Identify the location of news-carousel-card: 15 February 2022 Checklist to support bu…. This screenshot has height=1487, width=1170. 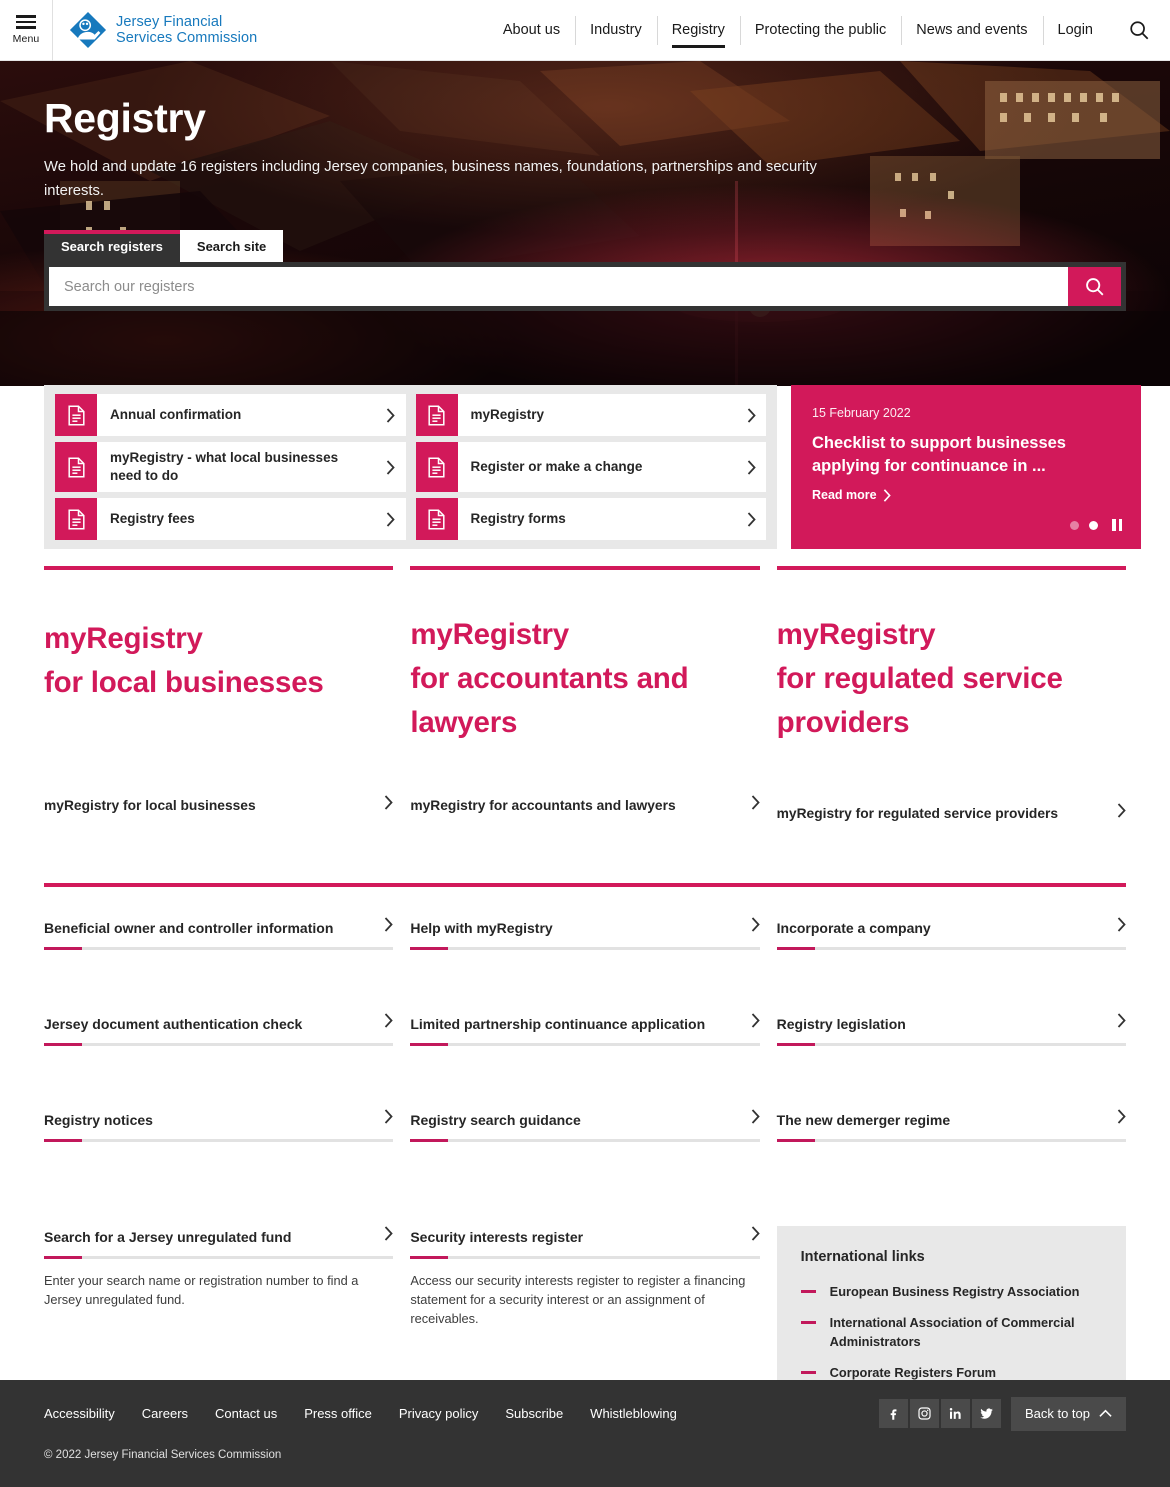
(966, 467).